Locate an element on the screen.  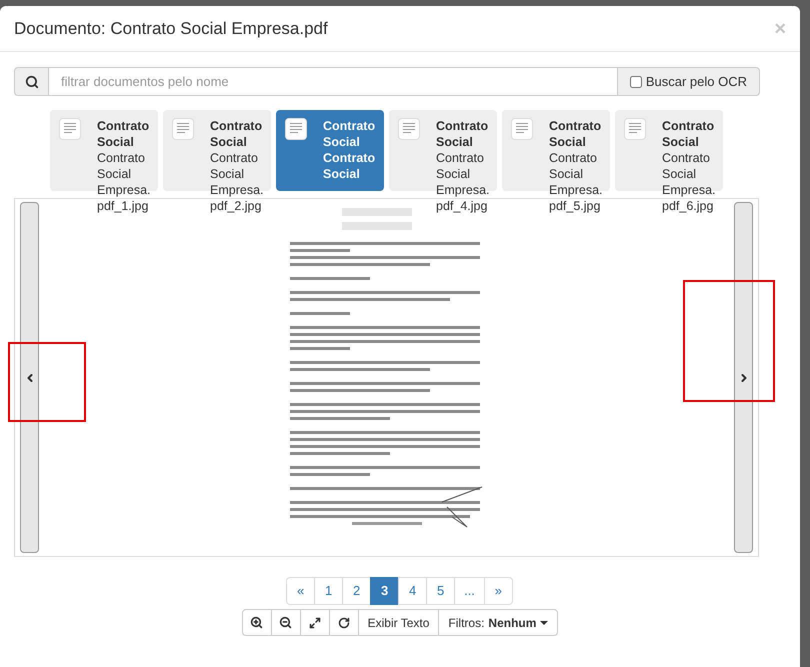
page-link: 2 is located at coordinates (357, 591).